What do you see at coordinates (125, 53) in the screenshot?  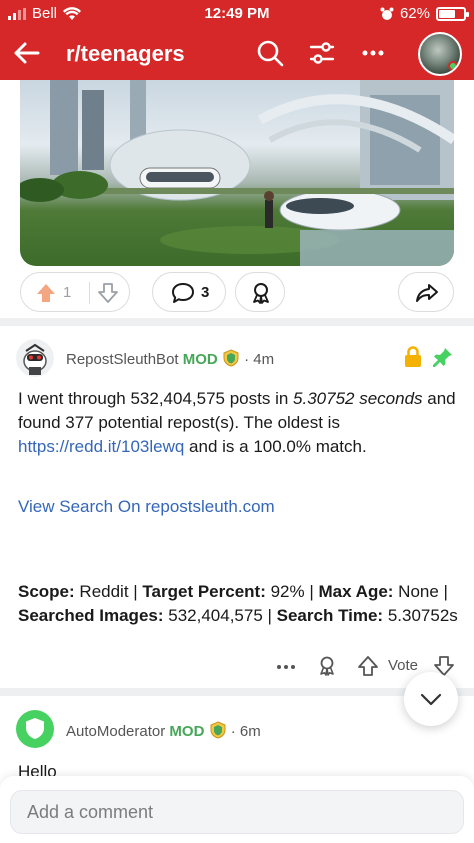 I see `page-title: r/teenagers` at bounding box center [125, 53].